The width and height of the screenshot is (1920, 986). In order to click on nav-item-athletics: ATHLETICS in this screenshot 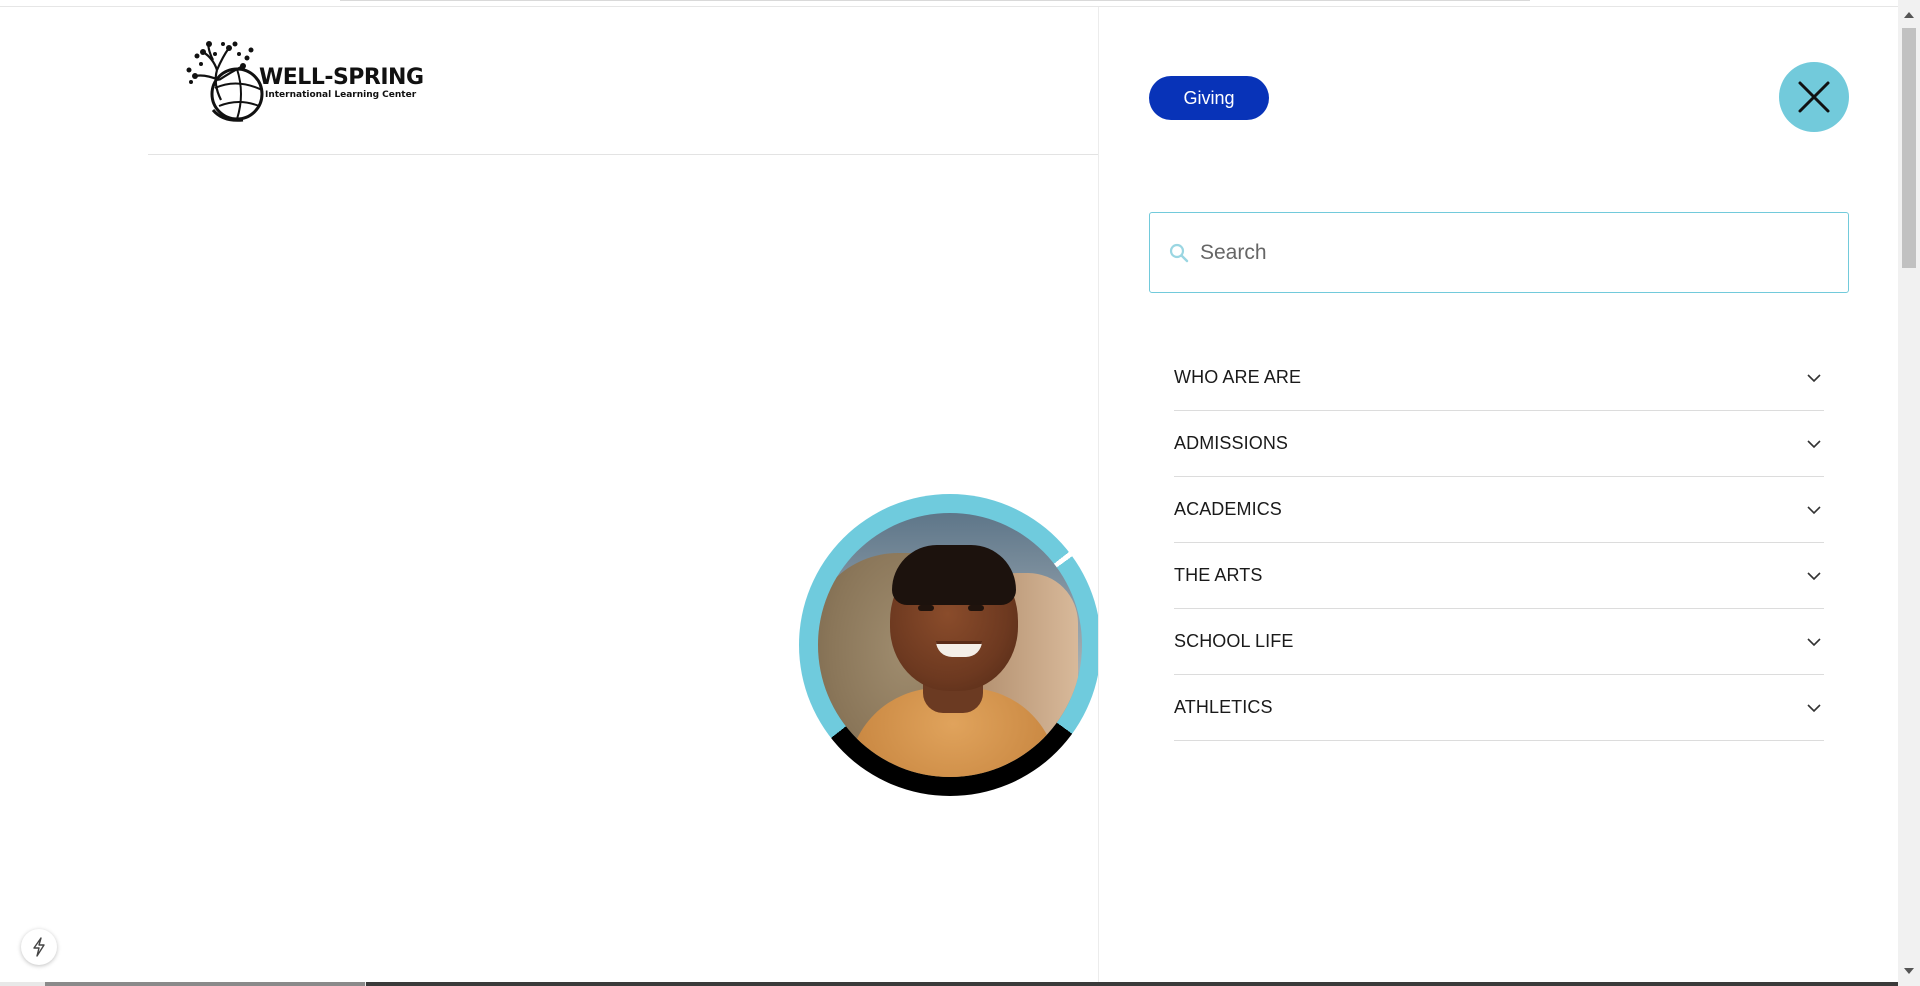, I will do `click(1499, 708)`.